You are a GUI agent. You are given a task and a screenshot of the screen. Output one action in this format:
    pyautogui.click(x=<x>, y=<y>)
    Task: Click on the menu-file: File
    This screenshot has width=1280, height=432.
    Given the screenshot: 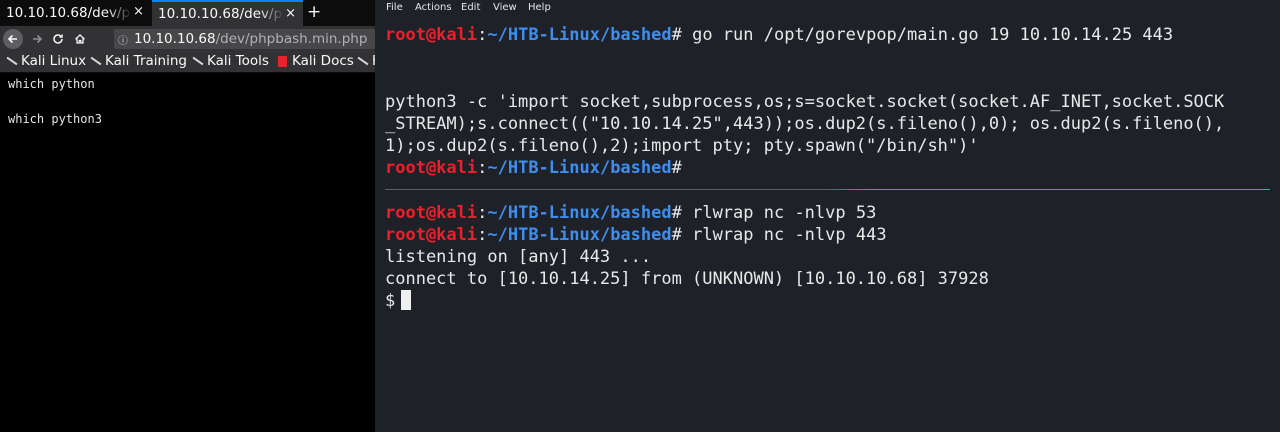 What is the action you would take?
    pyautogui.click(x=394, y=7)
    